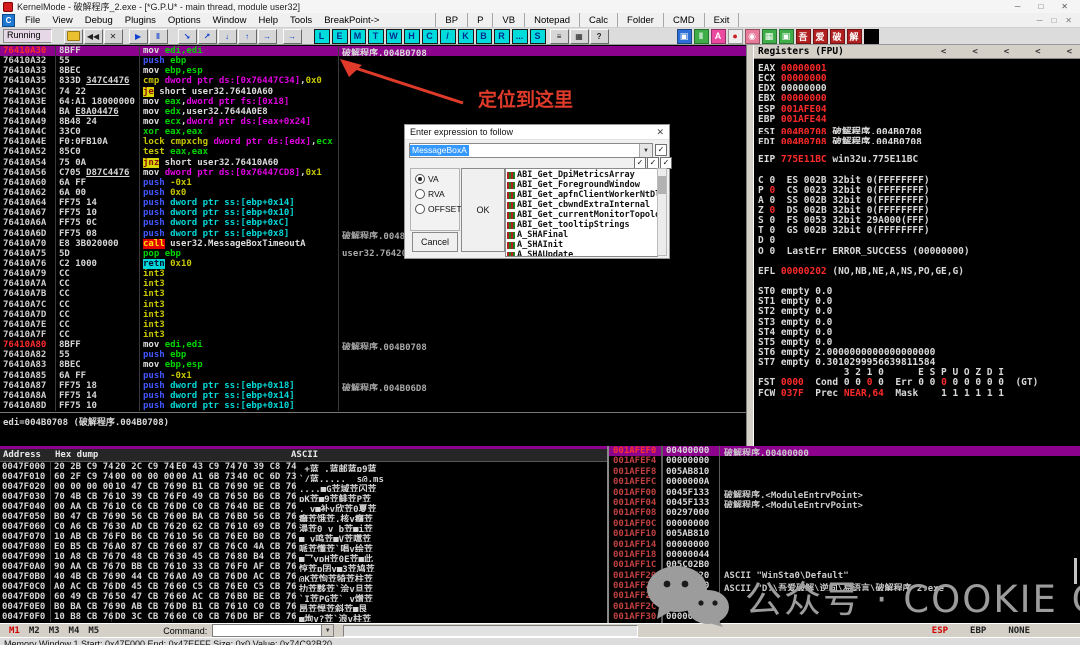 The image size is (1080, 645). Describe the element at coordinates (844, 472) in the screenshot. I see `stack-row: 001AFEF8 005AB810` at that location.